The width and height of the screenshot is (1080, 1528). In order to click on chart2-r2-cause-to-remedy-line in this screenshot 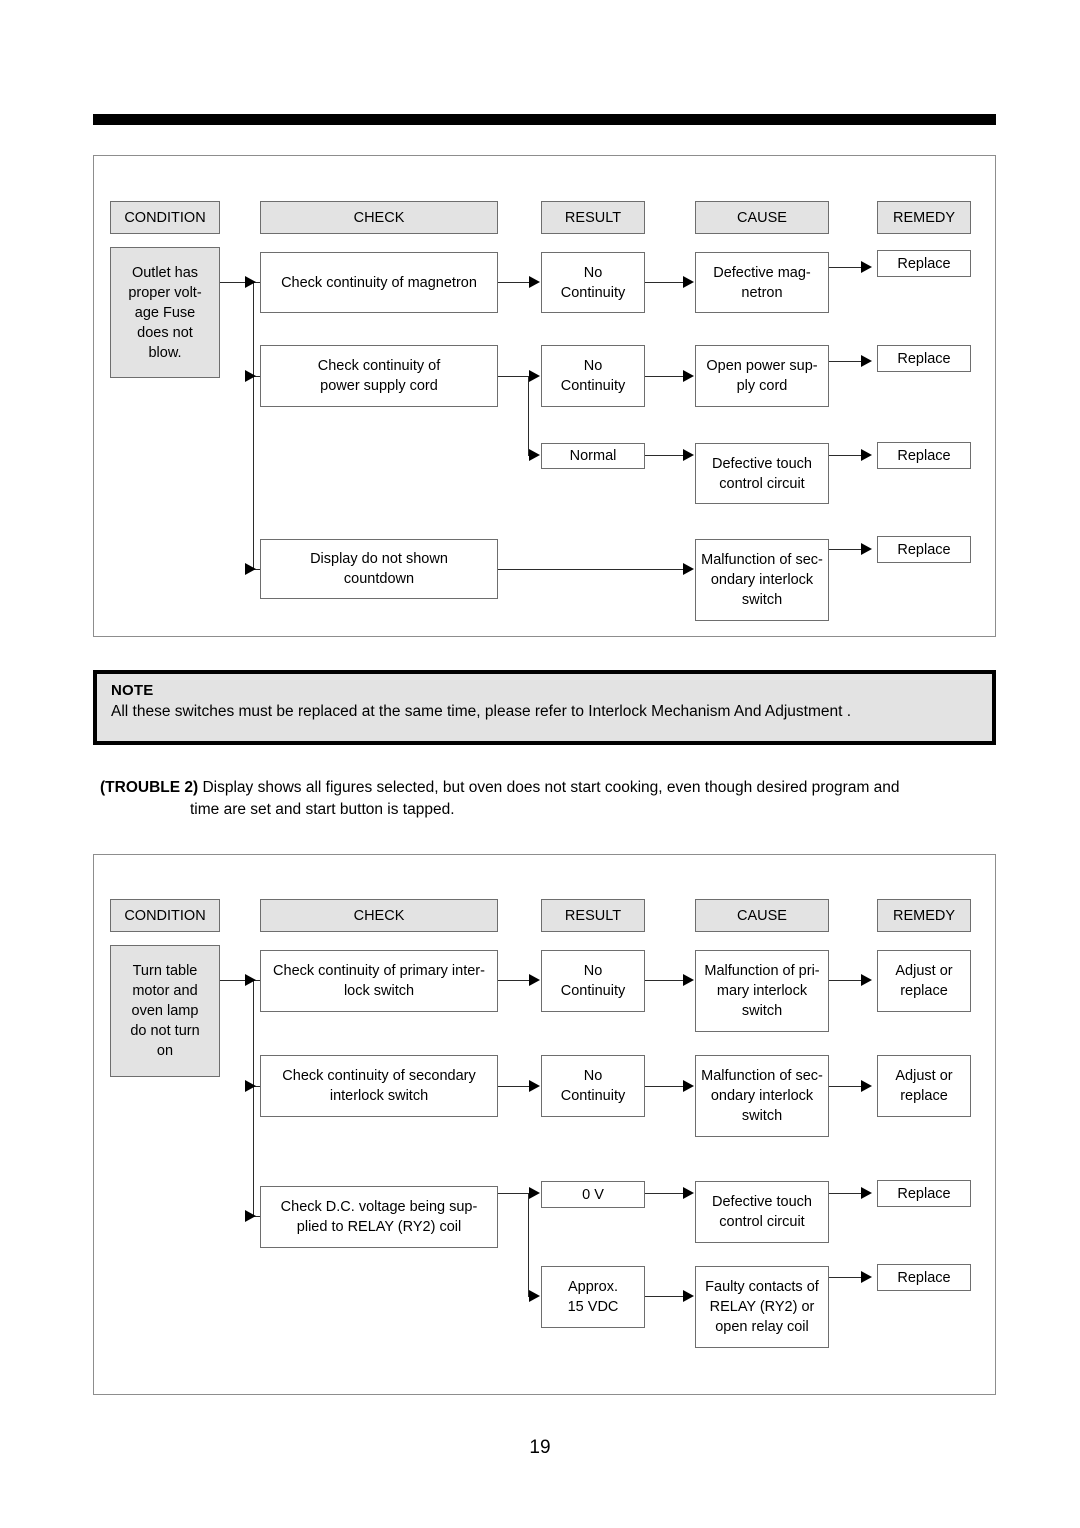, I will do `click(847, 1086)`.